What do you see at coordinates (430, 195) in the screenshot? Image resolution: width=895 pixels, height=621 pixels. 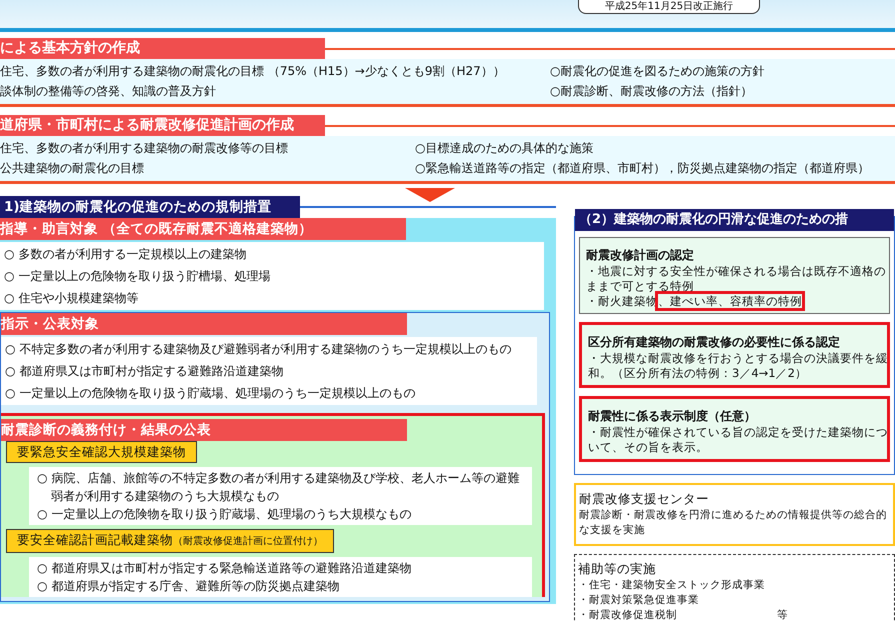 I see `down-arrow-icon` at bounding box center [430, 195].